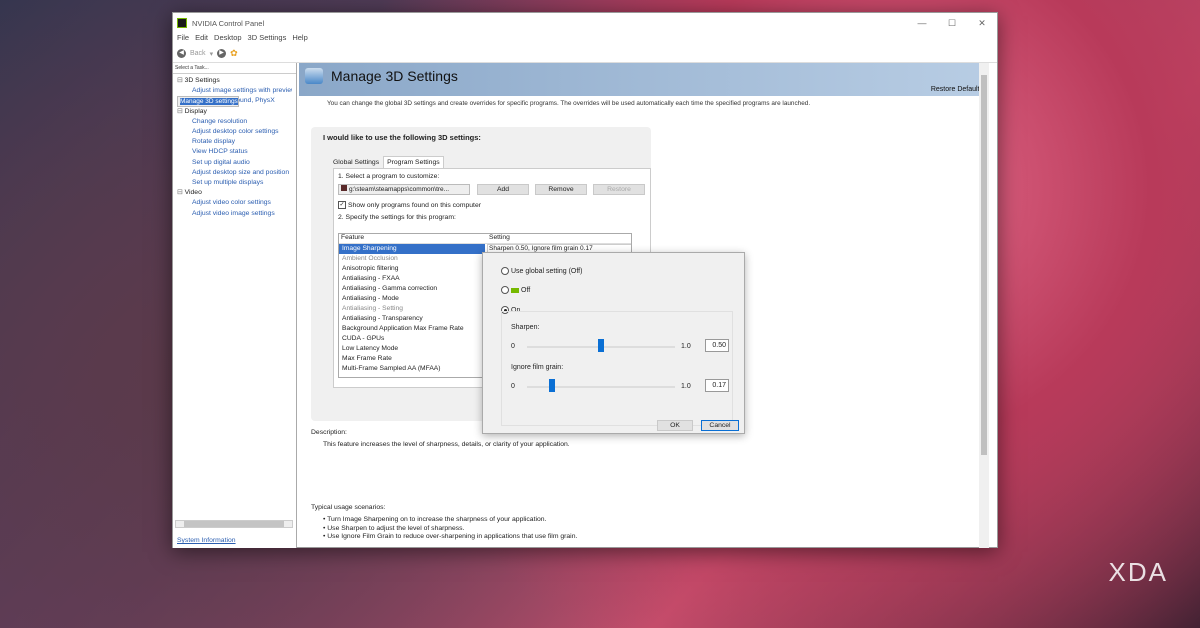 This screenshot has height=628, width=1200. I want to click on description-label: Description:, so click(329, 432).